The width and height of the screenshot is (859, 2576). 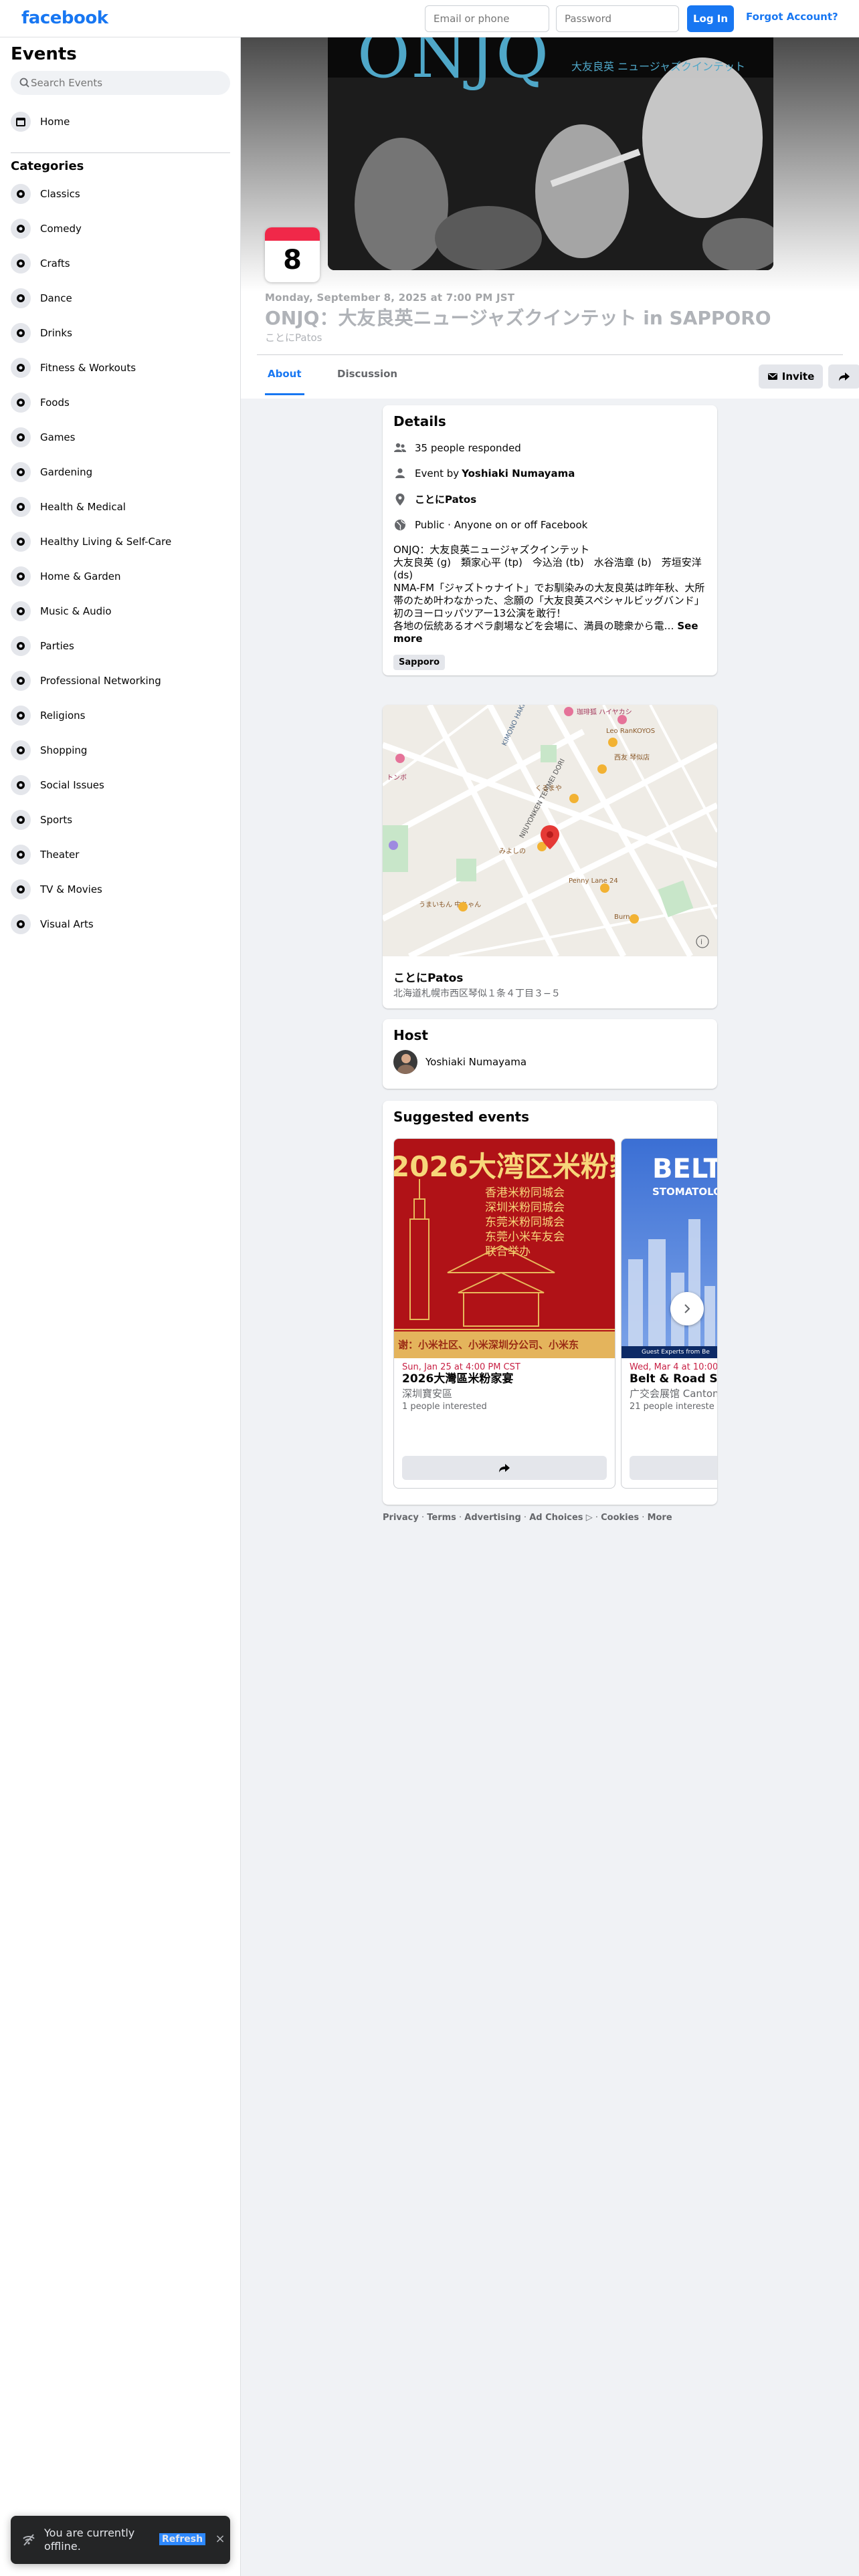 I want to click on venue-name: ことにPatos, so click(x=445, y=499).